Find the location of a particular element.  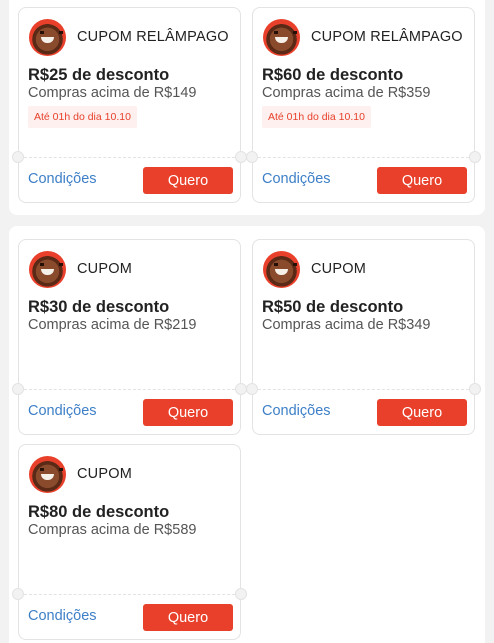

coupon-minimum: Compras acima de R$359 is located at coordinates (346, 93).